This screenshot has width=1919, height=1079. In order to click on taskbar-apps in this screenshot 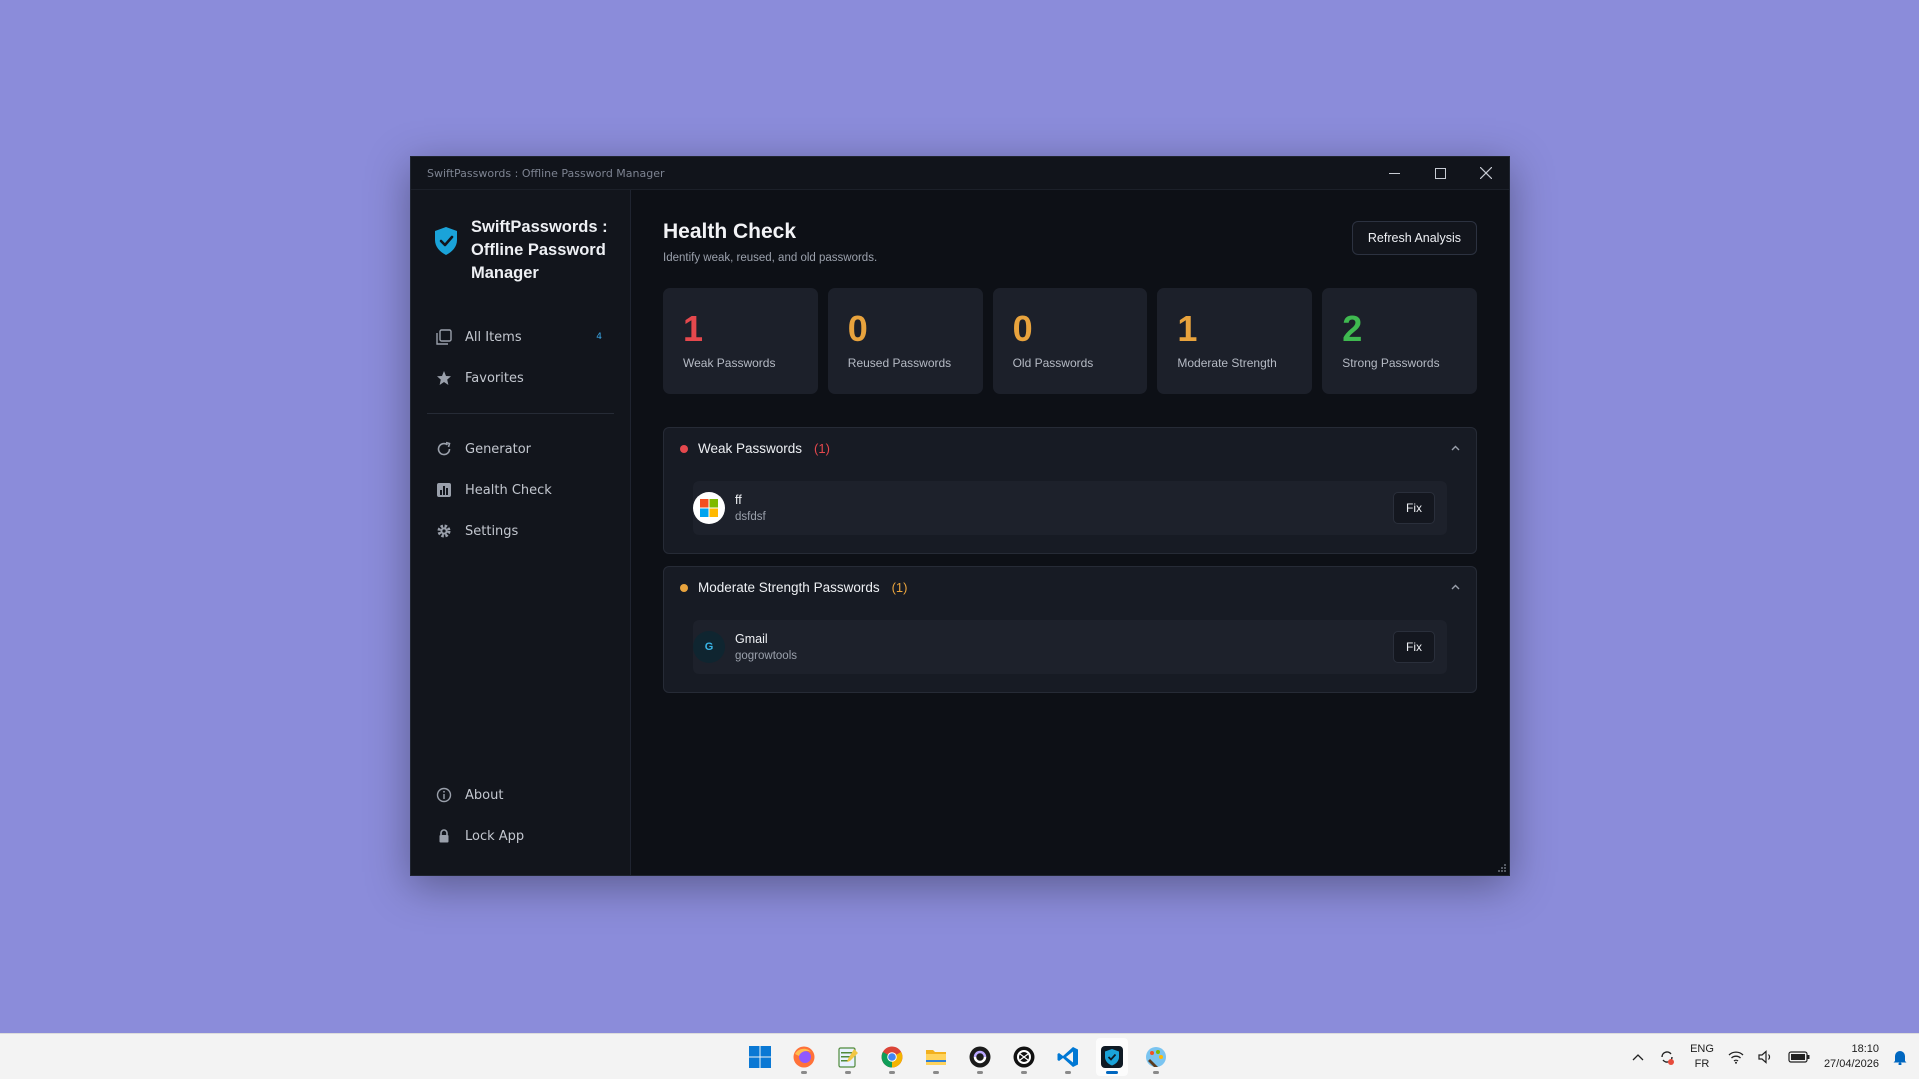, I will do `click(958, 1056)`.